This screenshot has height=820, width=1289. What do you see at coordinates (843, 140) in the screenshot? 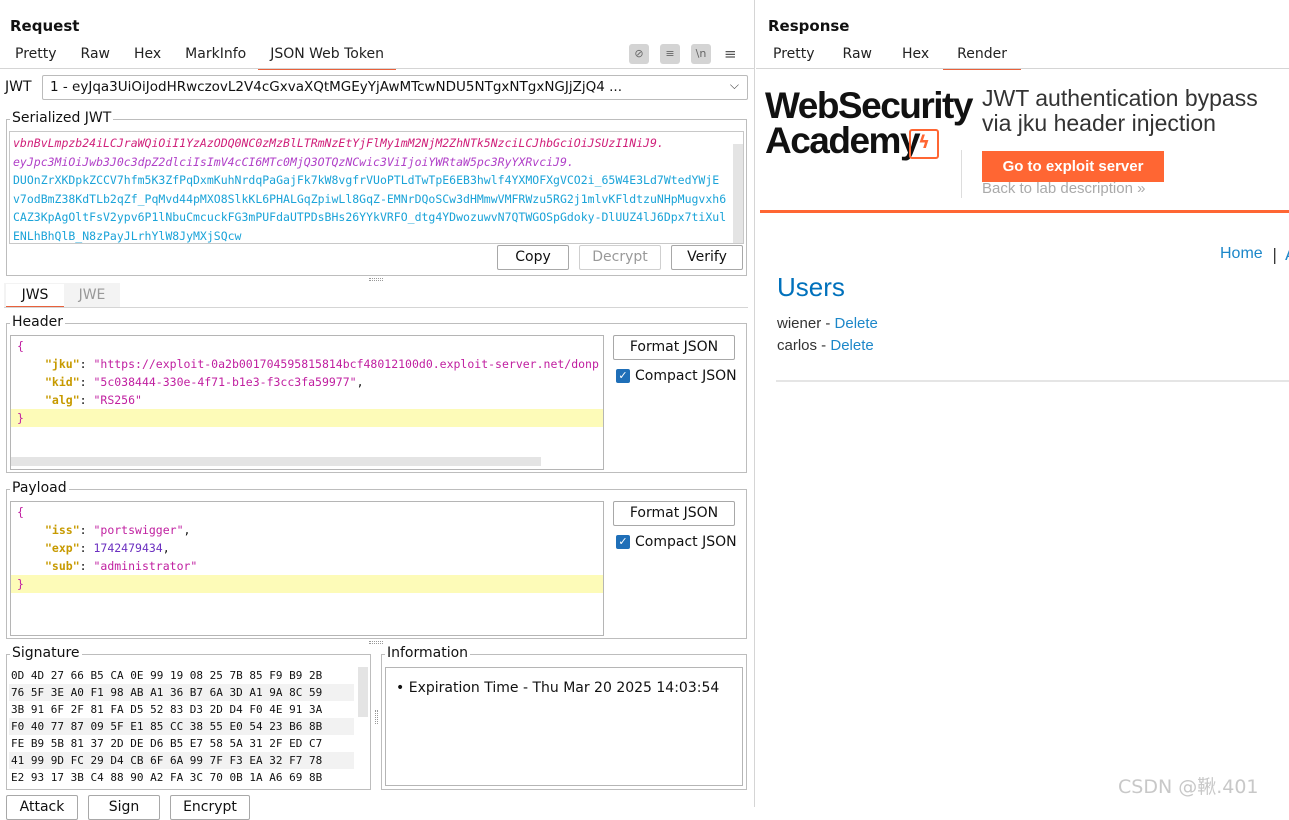
I see `logo-academy: Academy` at bounding box center [843, 140].